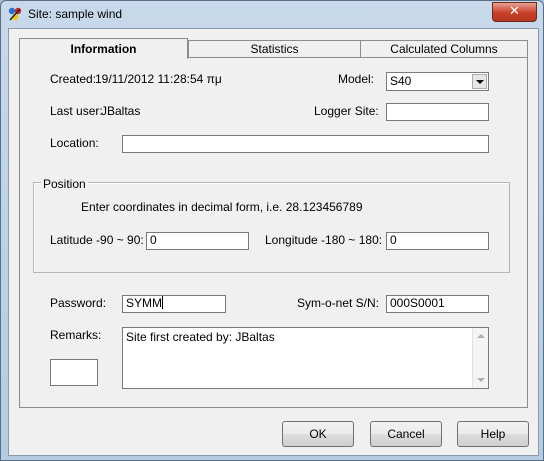 The height and width of the screenshot is (461, 544). Describe the element at coordinates (144, 303) in the screenshot. I see `password-value: SYMM` at that location.